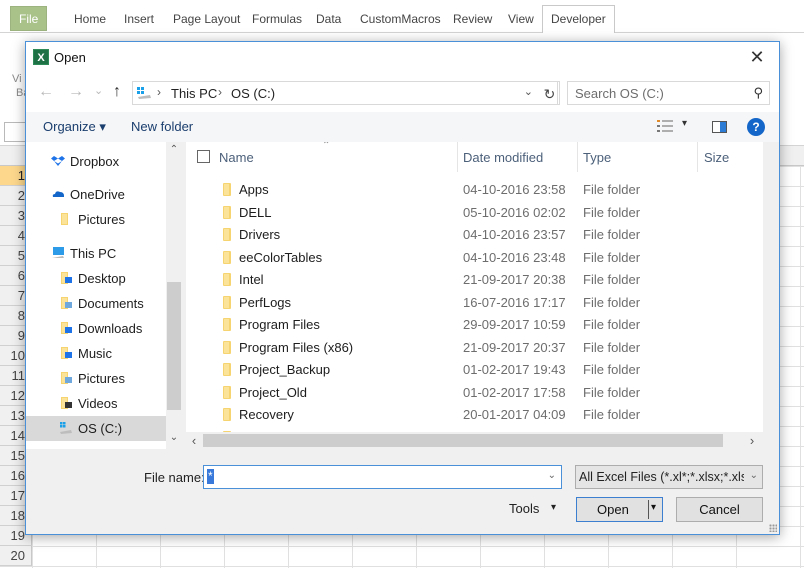 This screenshot has height=568, width=804. What do you see at coordinates (472, 20) in the screenshot?
I see `tab-review: Review` at bounding box center [472, 20].